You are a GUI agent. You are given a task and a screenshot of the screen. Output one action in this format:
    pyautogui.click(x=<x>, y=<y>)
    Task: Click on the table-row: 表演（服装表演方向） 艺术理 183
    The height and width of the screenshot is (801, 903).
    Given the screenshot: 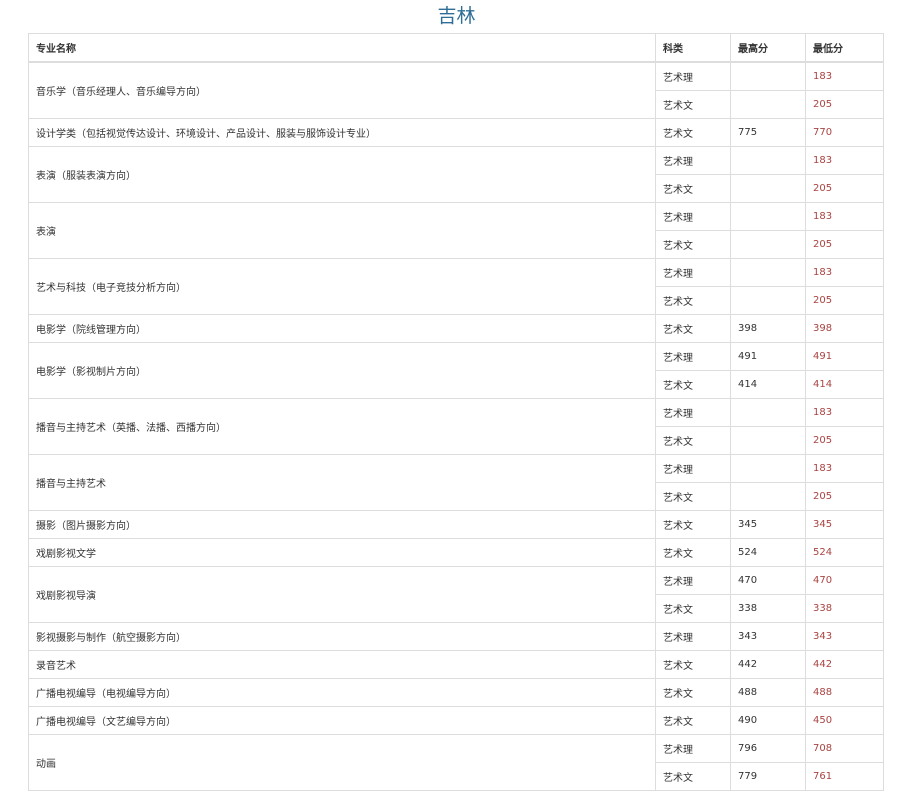 What is the action you would take?
    pyautogui.click(x=456, y=174)
    